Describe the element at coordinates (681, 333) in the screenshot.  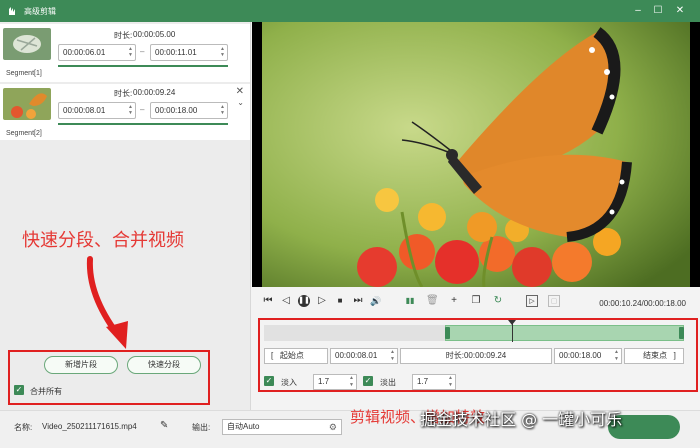
I see `selection-end-handle` at that location.